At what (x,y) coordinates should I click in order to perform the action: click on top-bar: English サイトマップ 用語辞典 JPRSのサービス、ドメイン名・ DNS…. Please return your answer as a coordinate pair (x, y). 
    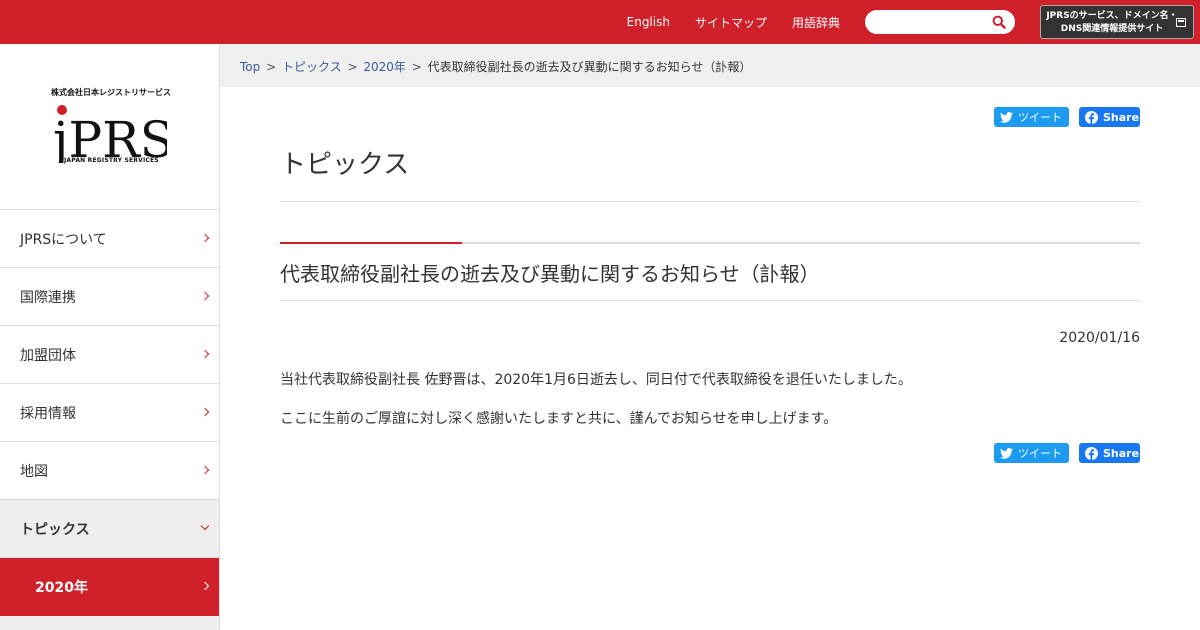
    Looking at the image, I should click on (600, 22).